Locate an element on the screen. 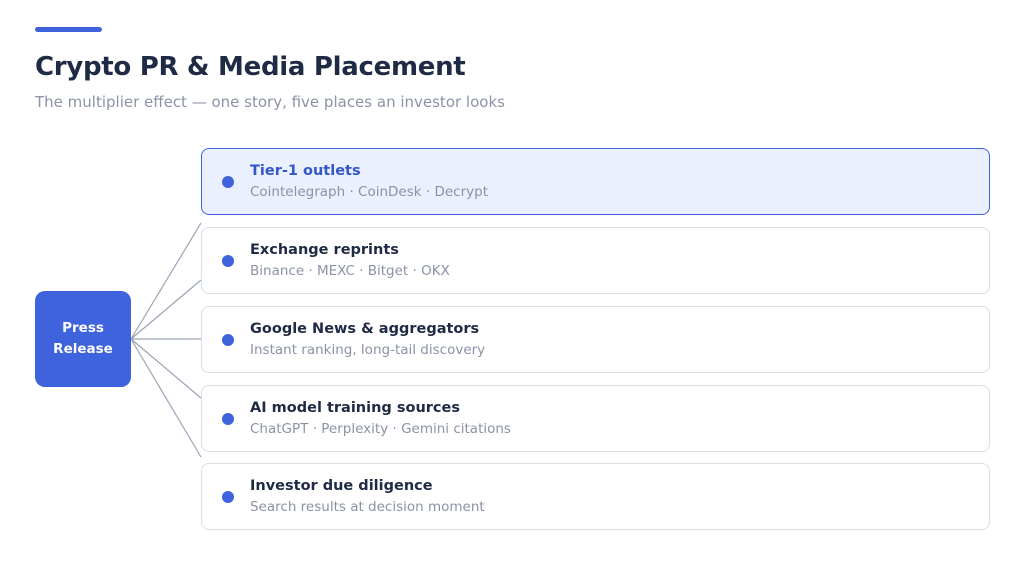 The image size is (1024, 565). page-title: Crypto PR & Media Placement is located at coordinates (250, 67).